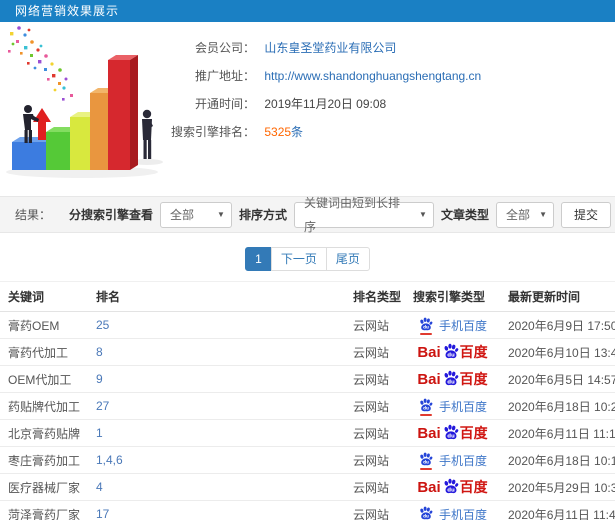 This screenshot has height=520, width=615. I want to click on rank-link: 25, so click(102, 325).